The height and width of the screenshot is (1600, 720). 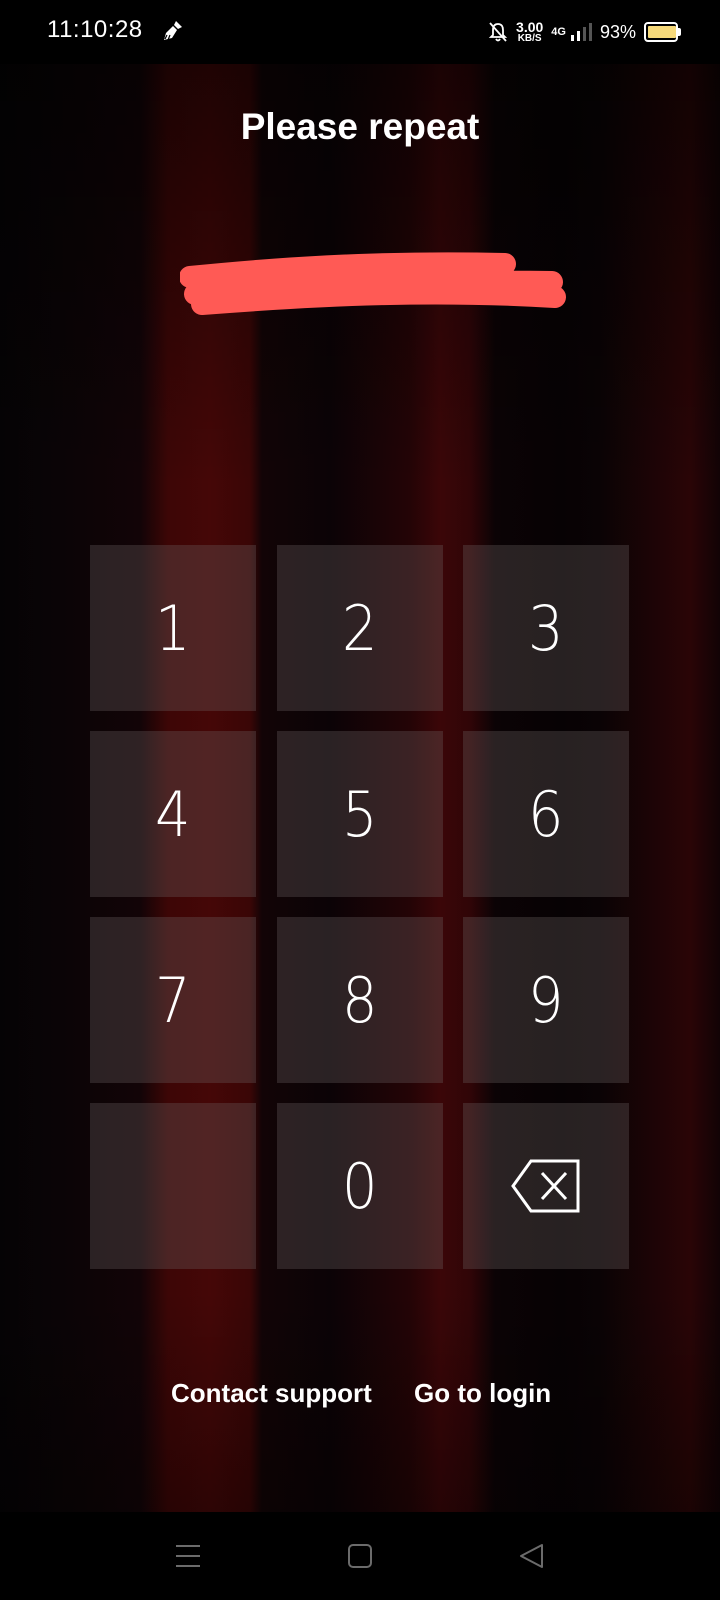 What do you see at coordinates (188, 1556) in the screenshot?
I see `menu-icon` at bounding box center [188, 1556].